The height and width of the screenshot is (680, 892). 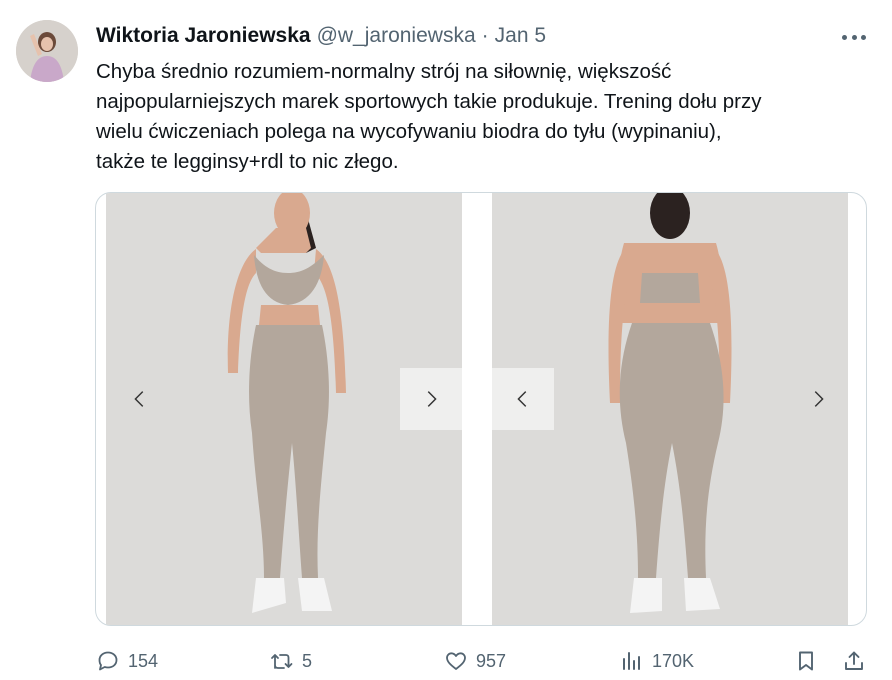 What do you see at coordinates (203, 36) in the screenshot?
I see `display-name: Wiktoria Jaroniewska` at bounding box center [203, 36].